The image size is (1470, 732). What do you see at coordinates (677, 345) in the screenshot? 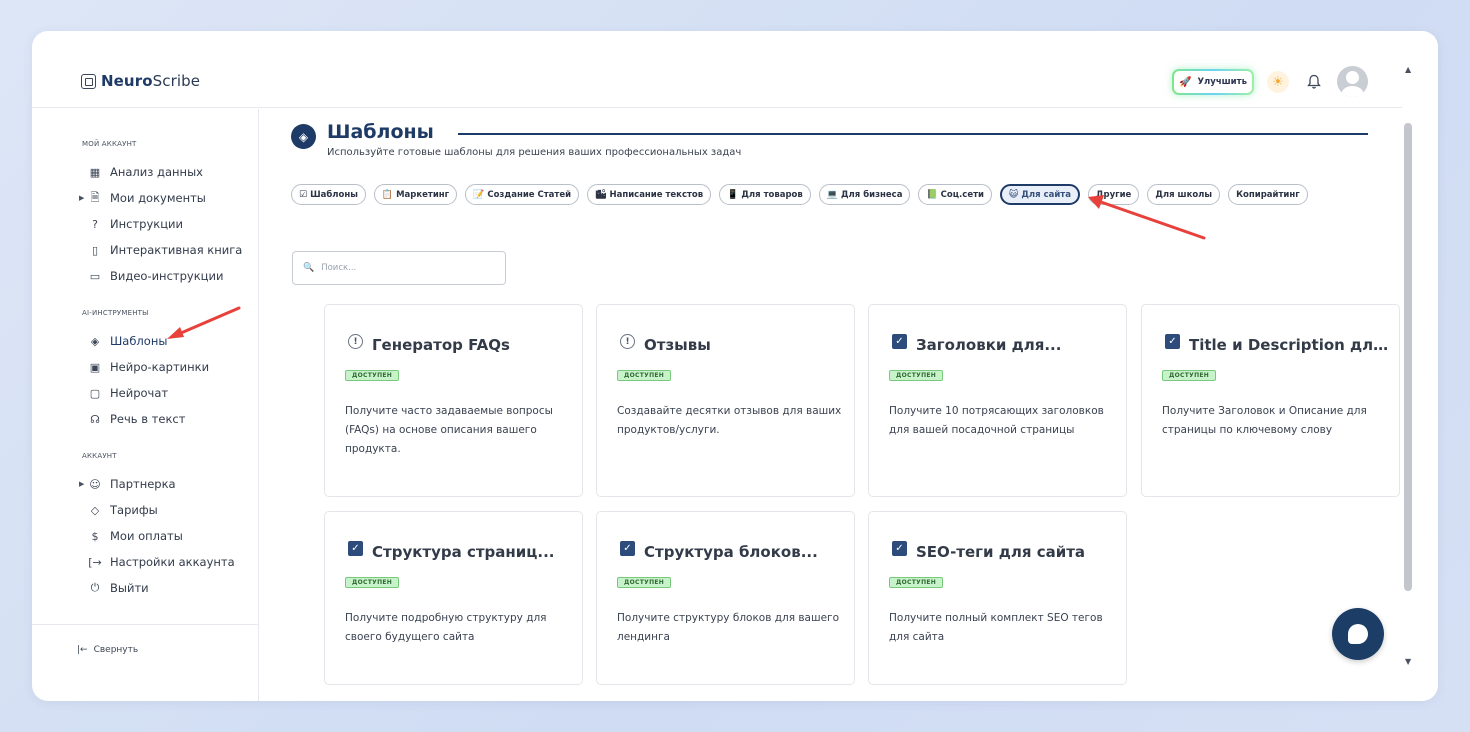
I see `card-title: Отзывы` at bounding box center [677, 345].